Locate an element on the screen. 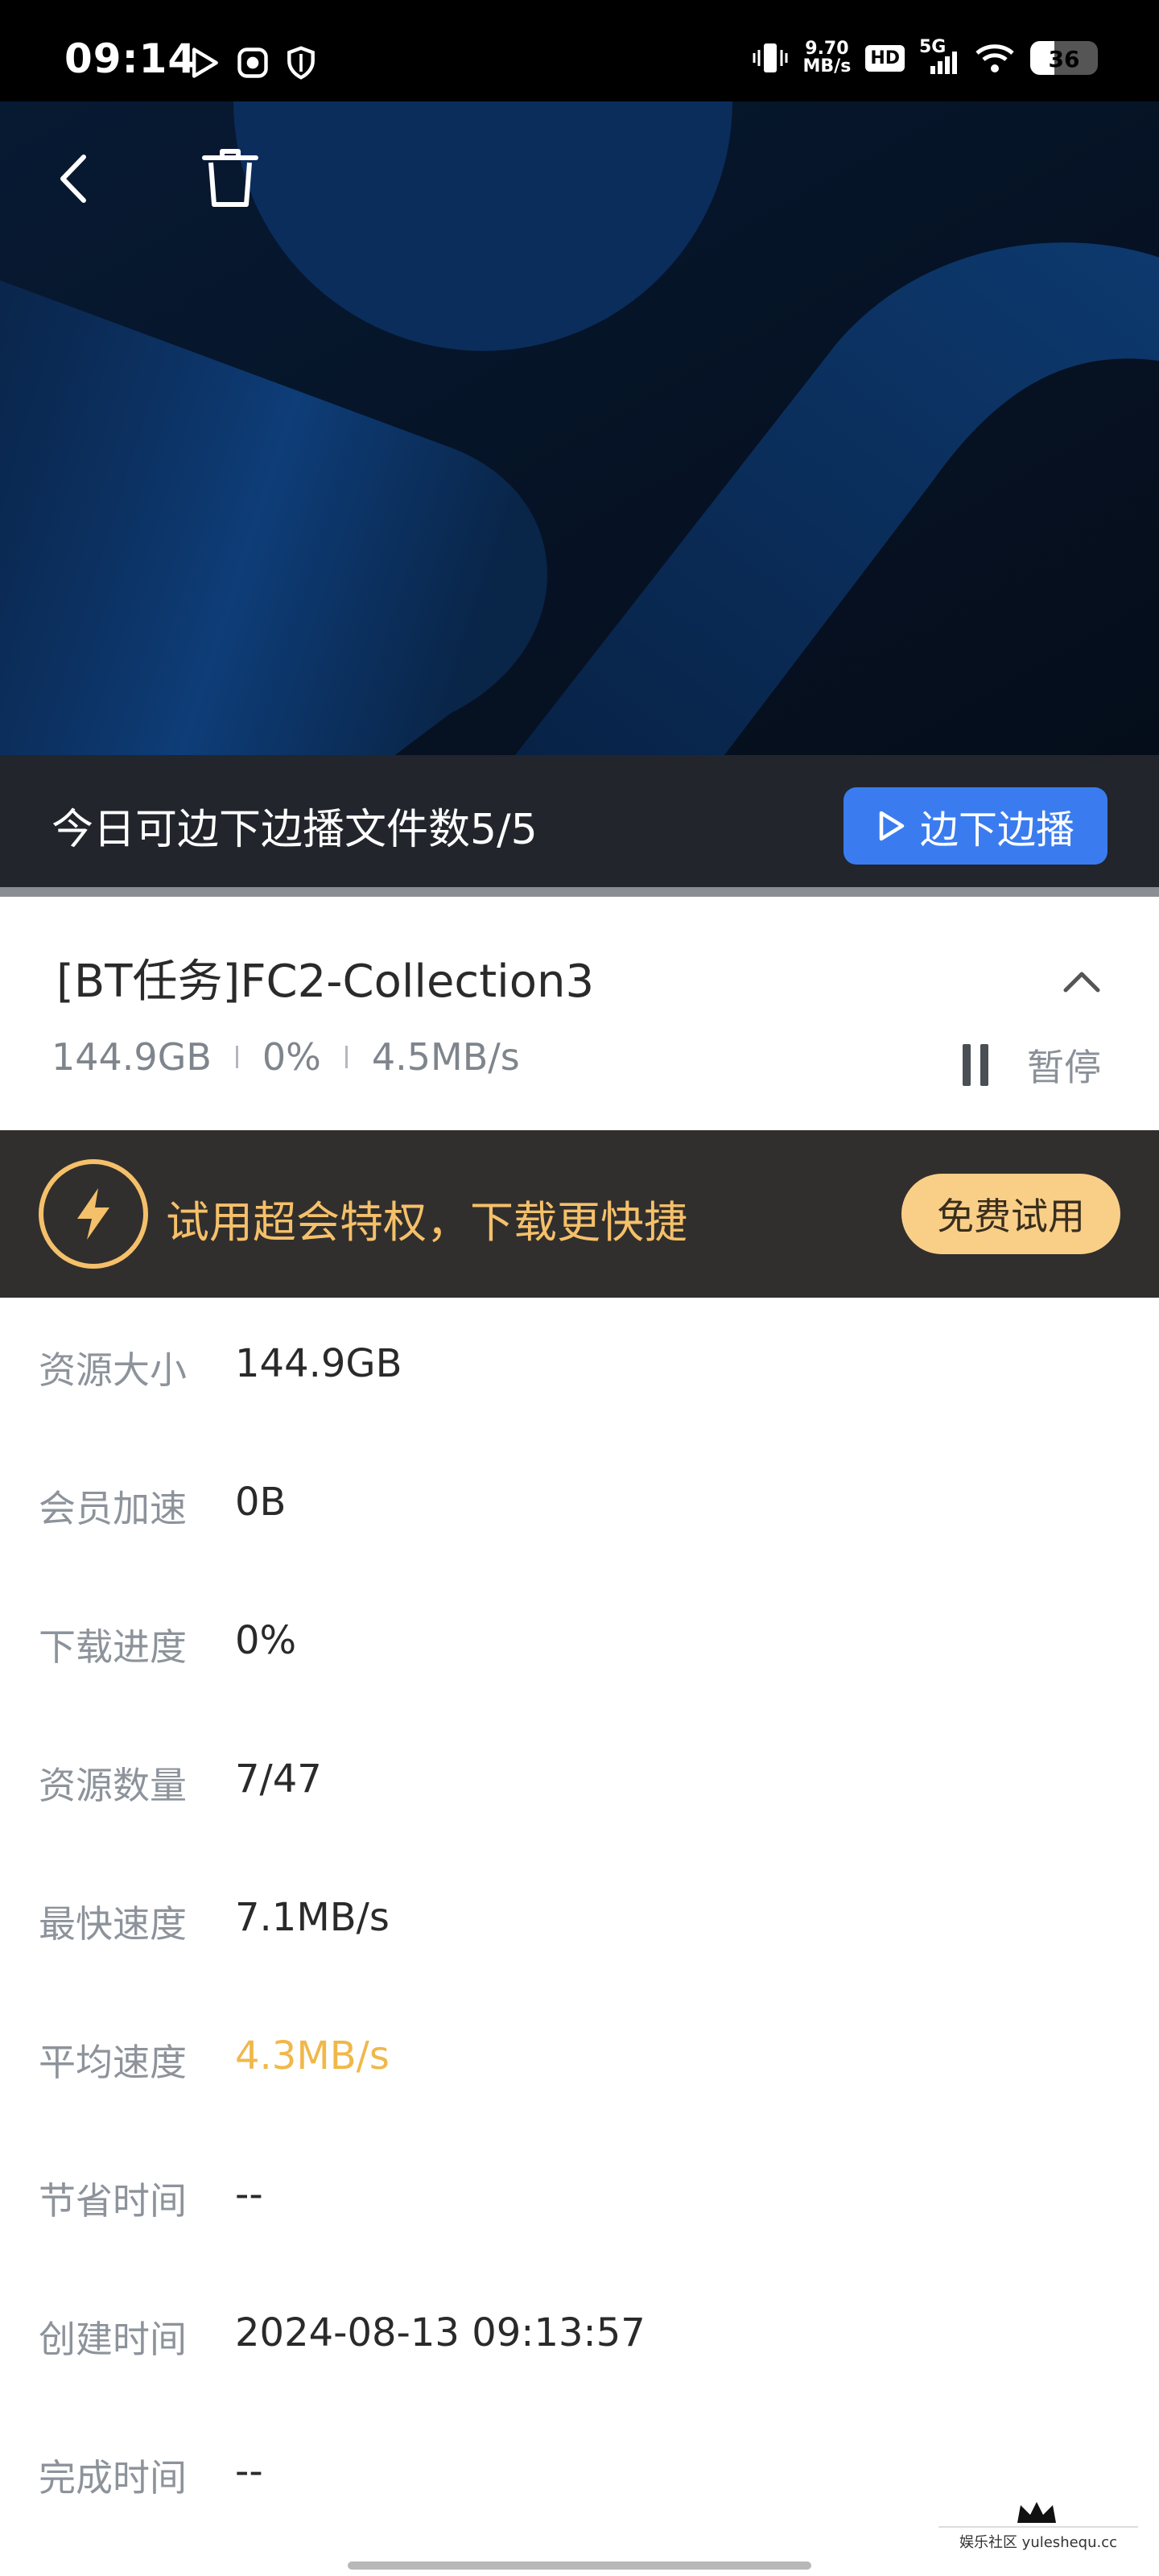  detail-label: 节省时间 is located at coordinates (113, 2201).